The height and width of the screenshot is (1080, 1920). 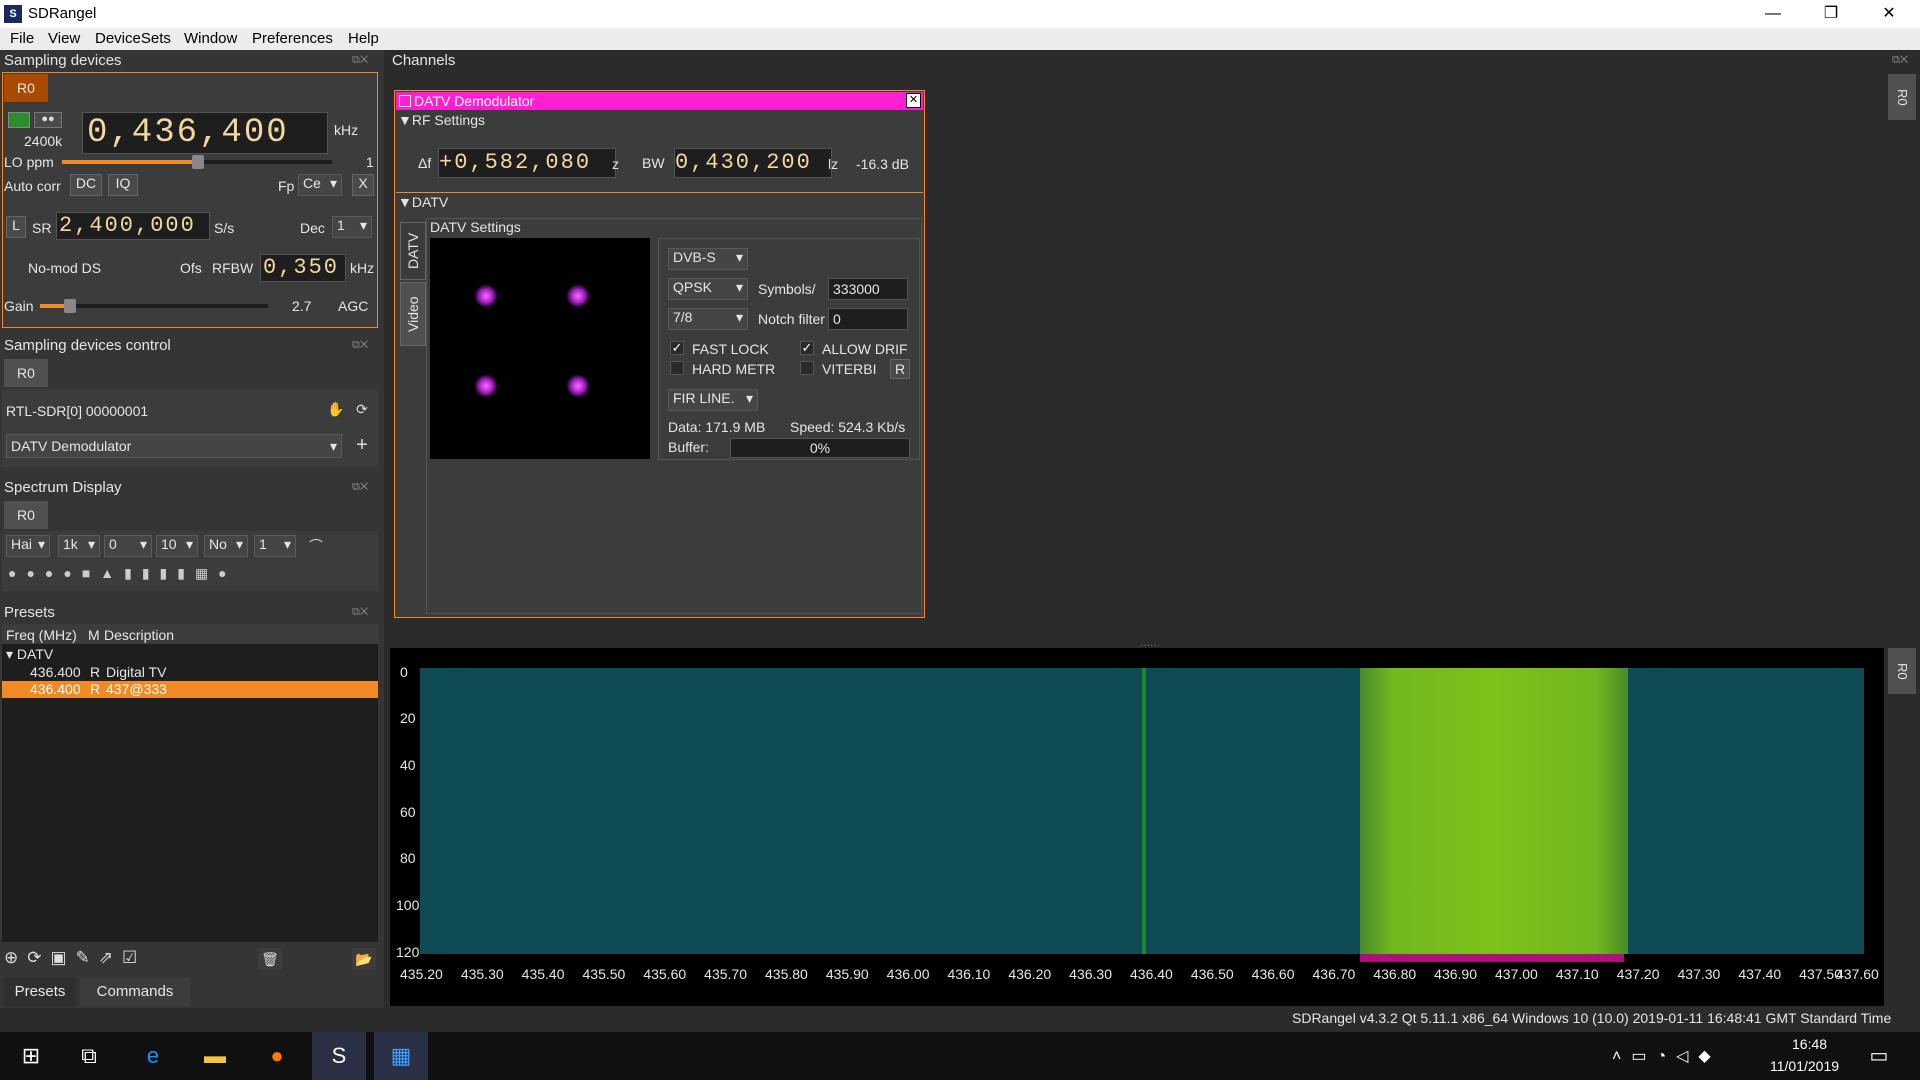 I want to click on col-mode: M, so click(x=94, y=635).